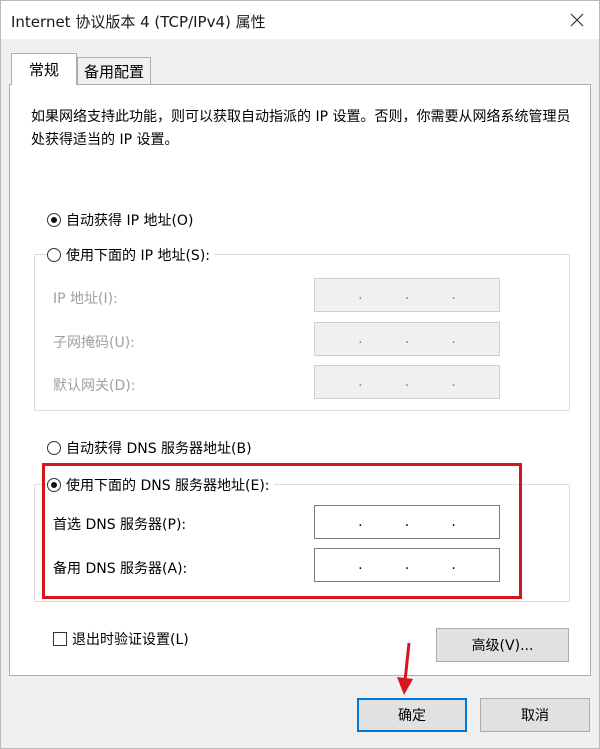 This screenshot has width=600, height=749. Describe the element at coordinates (130, 221) in the screenshot. I see `radio-auto-ip-label: 自动获得 IP 地址(O)` at that location.